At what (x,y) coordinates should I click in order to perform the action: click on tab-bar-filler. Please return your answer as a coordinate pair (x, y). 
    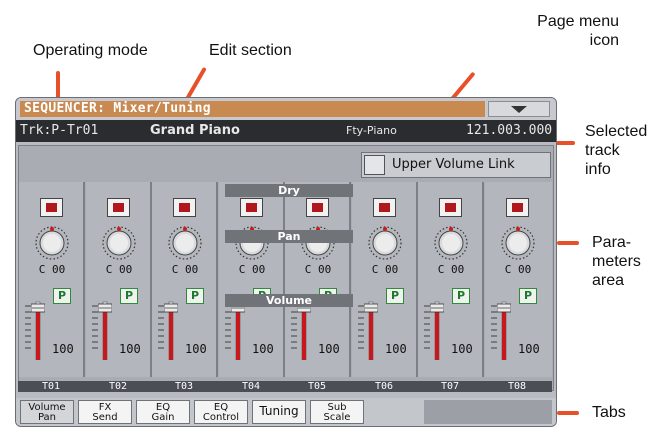
    Looking at the image, I should click on (488, 412).